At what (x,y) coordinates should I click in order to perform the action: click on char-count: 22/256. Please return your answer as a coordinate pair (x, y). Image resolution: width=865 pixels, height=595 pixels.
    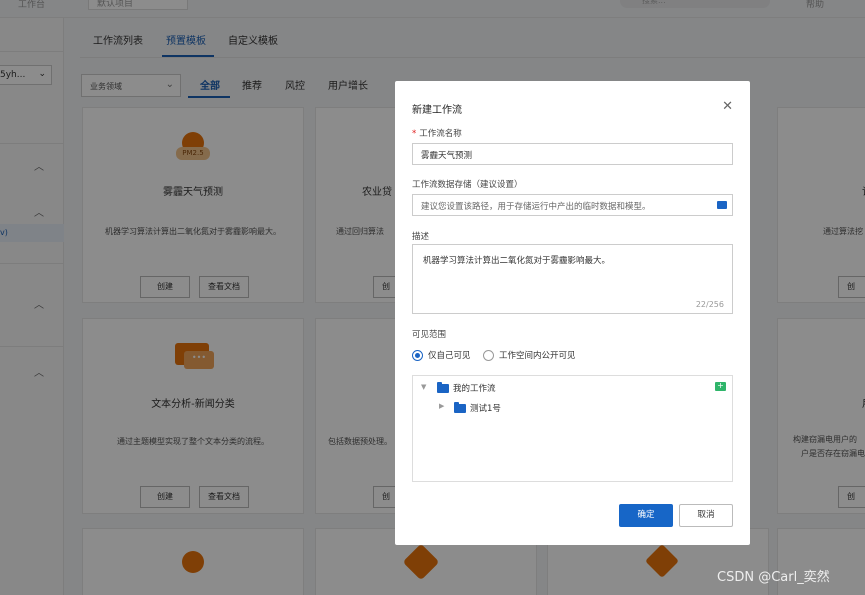
    Looking at the image, I should click on (709, 304).